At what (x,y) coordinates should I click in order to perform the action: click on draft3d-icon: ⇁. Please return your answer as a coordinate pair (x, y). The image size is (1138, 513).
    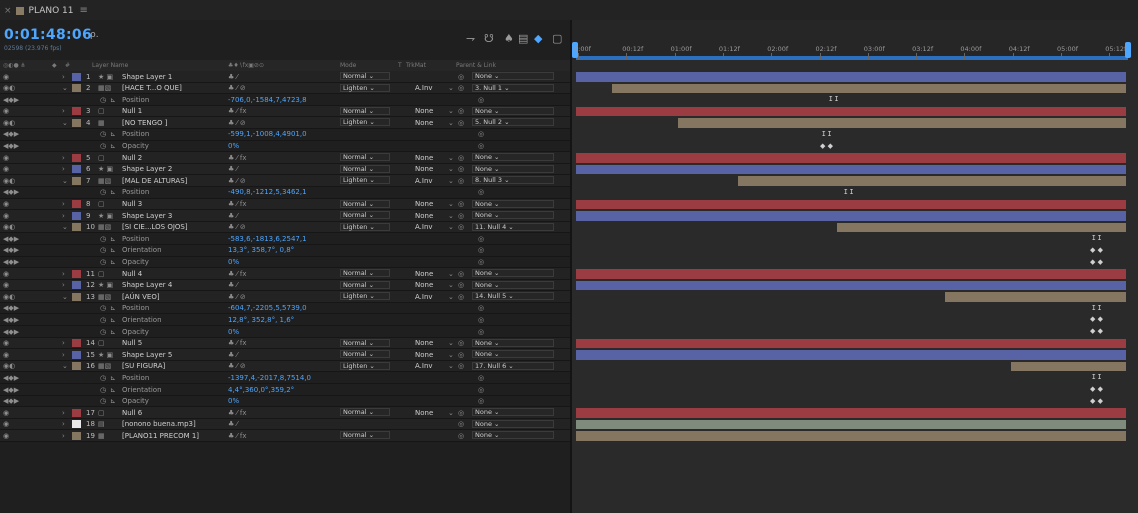
    Looking at the image, I should click on (470, 38).